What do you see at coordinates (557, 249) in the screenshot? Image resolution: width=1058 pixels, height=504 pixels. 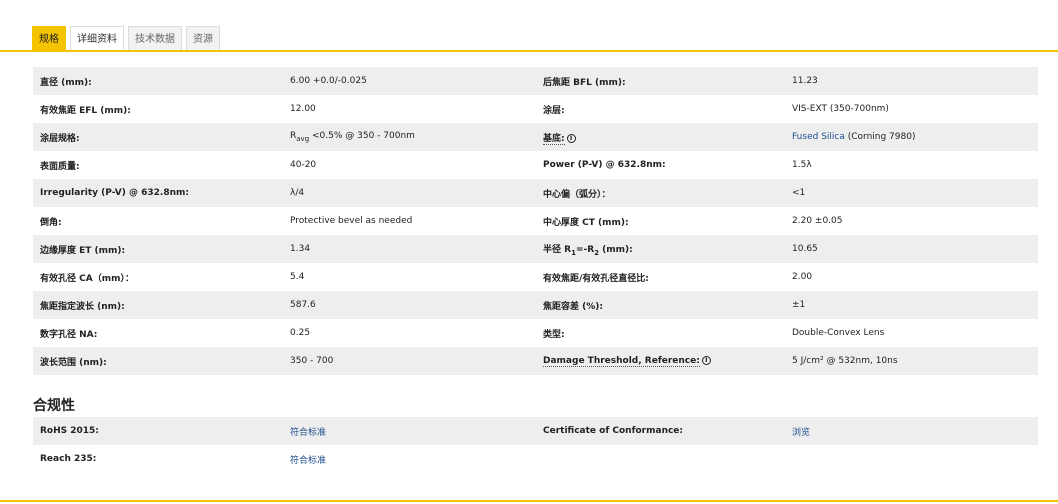 I see `radius-label: 半径 R` at bounding box center [557, 249].